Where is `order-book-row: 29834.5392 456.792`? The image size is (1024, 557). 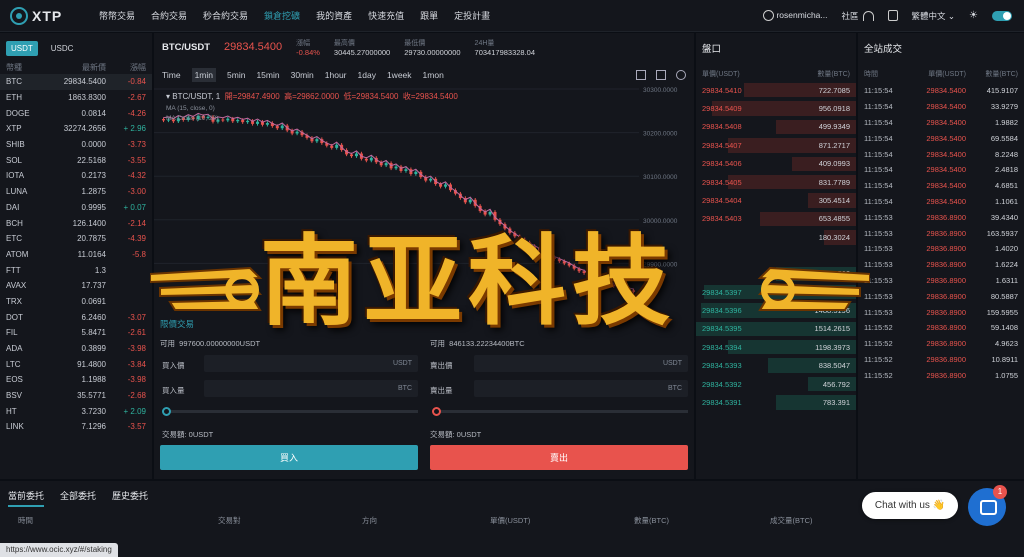
order-book-row: 29834.5392 456.792 is located at coordinates (776, 384).